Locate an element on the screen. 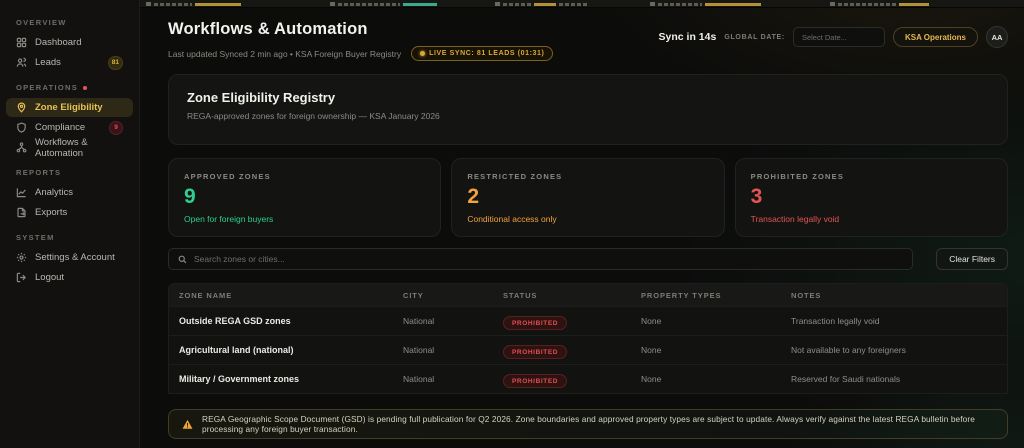 The width and height of the screenshot is (1024, 448). col-notes: NOTES is located at coordinates (806, 295).